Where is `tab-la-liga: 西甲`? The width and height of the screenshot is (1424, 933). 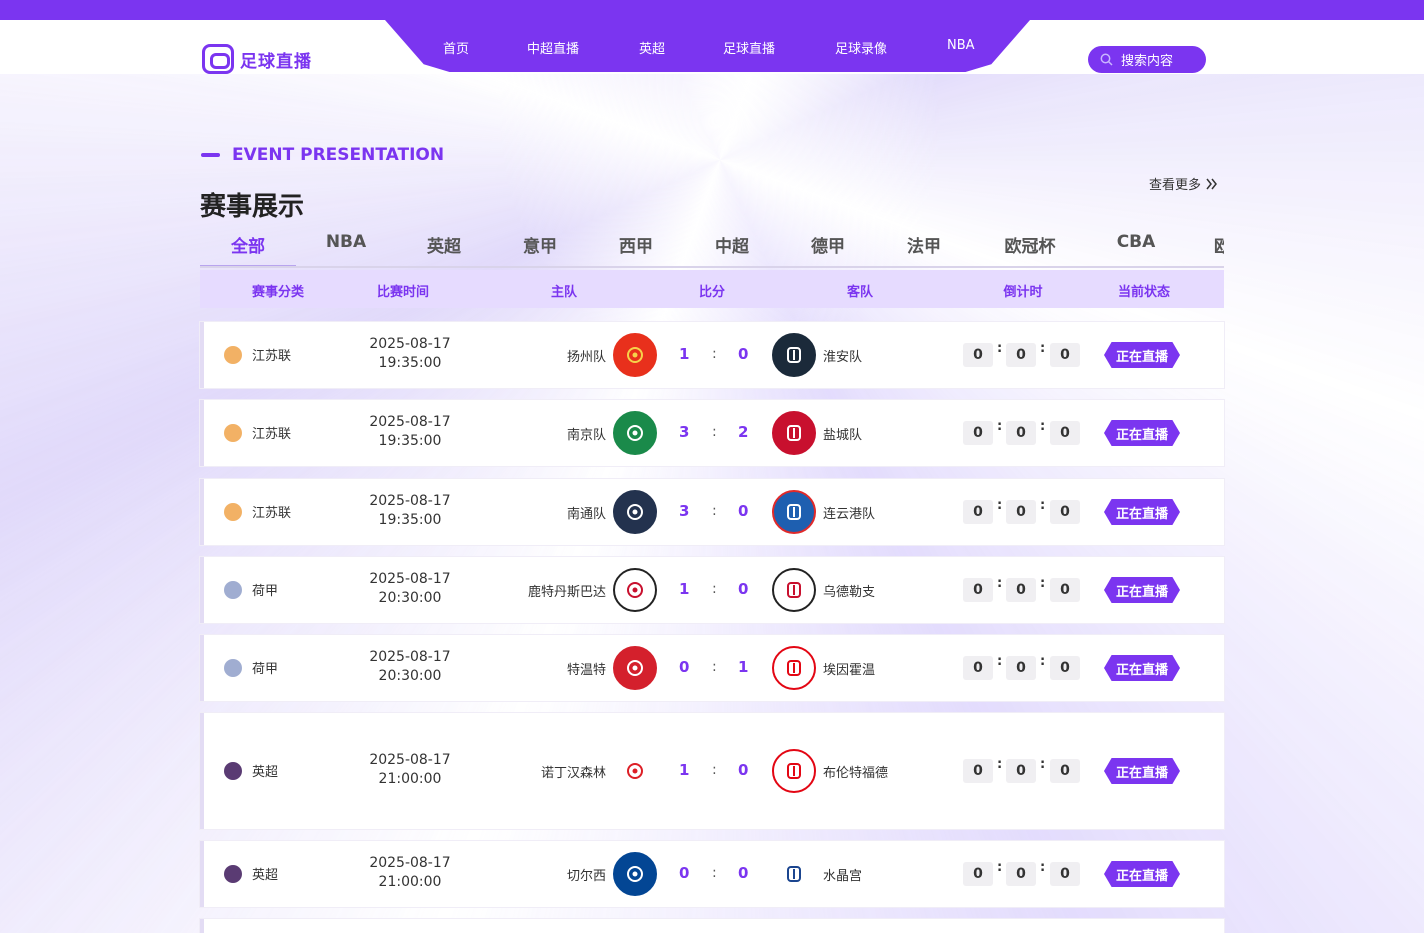 tab-la-liga: 西甲 is located at coordinates (636, 244).